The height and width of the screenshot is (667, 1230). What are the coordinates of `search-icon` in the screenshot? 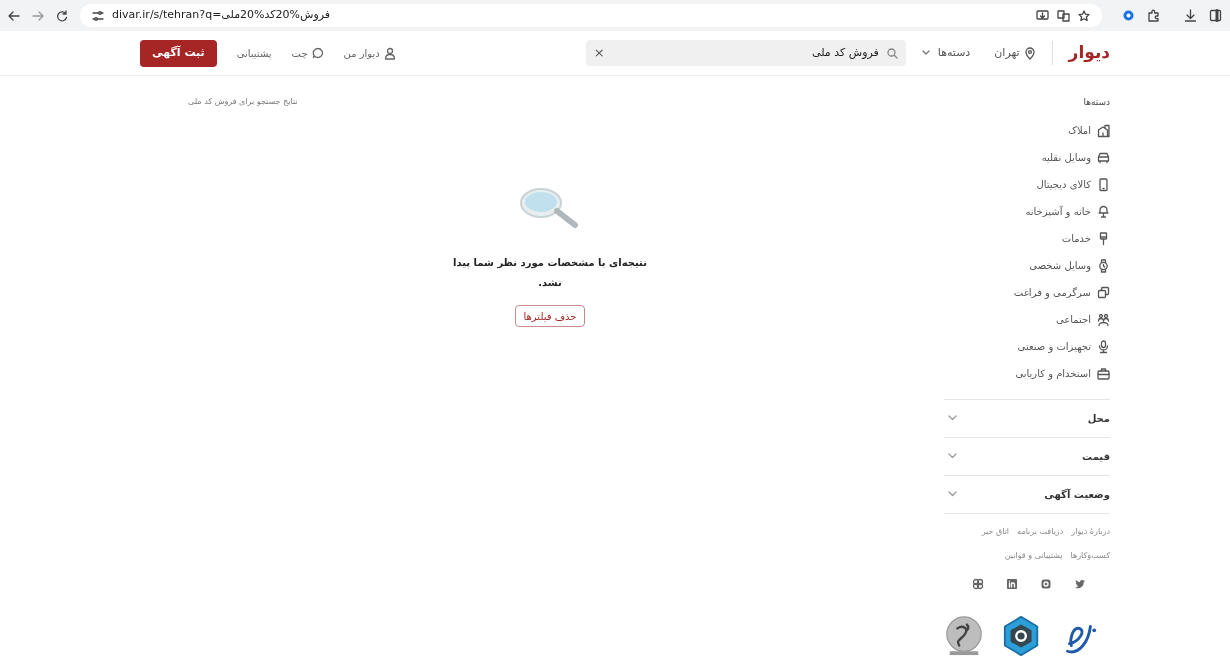 It's located at (892, 53).